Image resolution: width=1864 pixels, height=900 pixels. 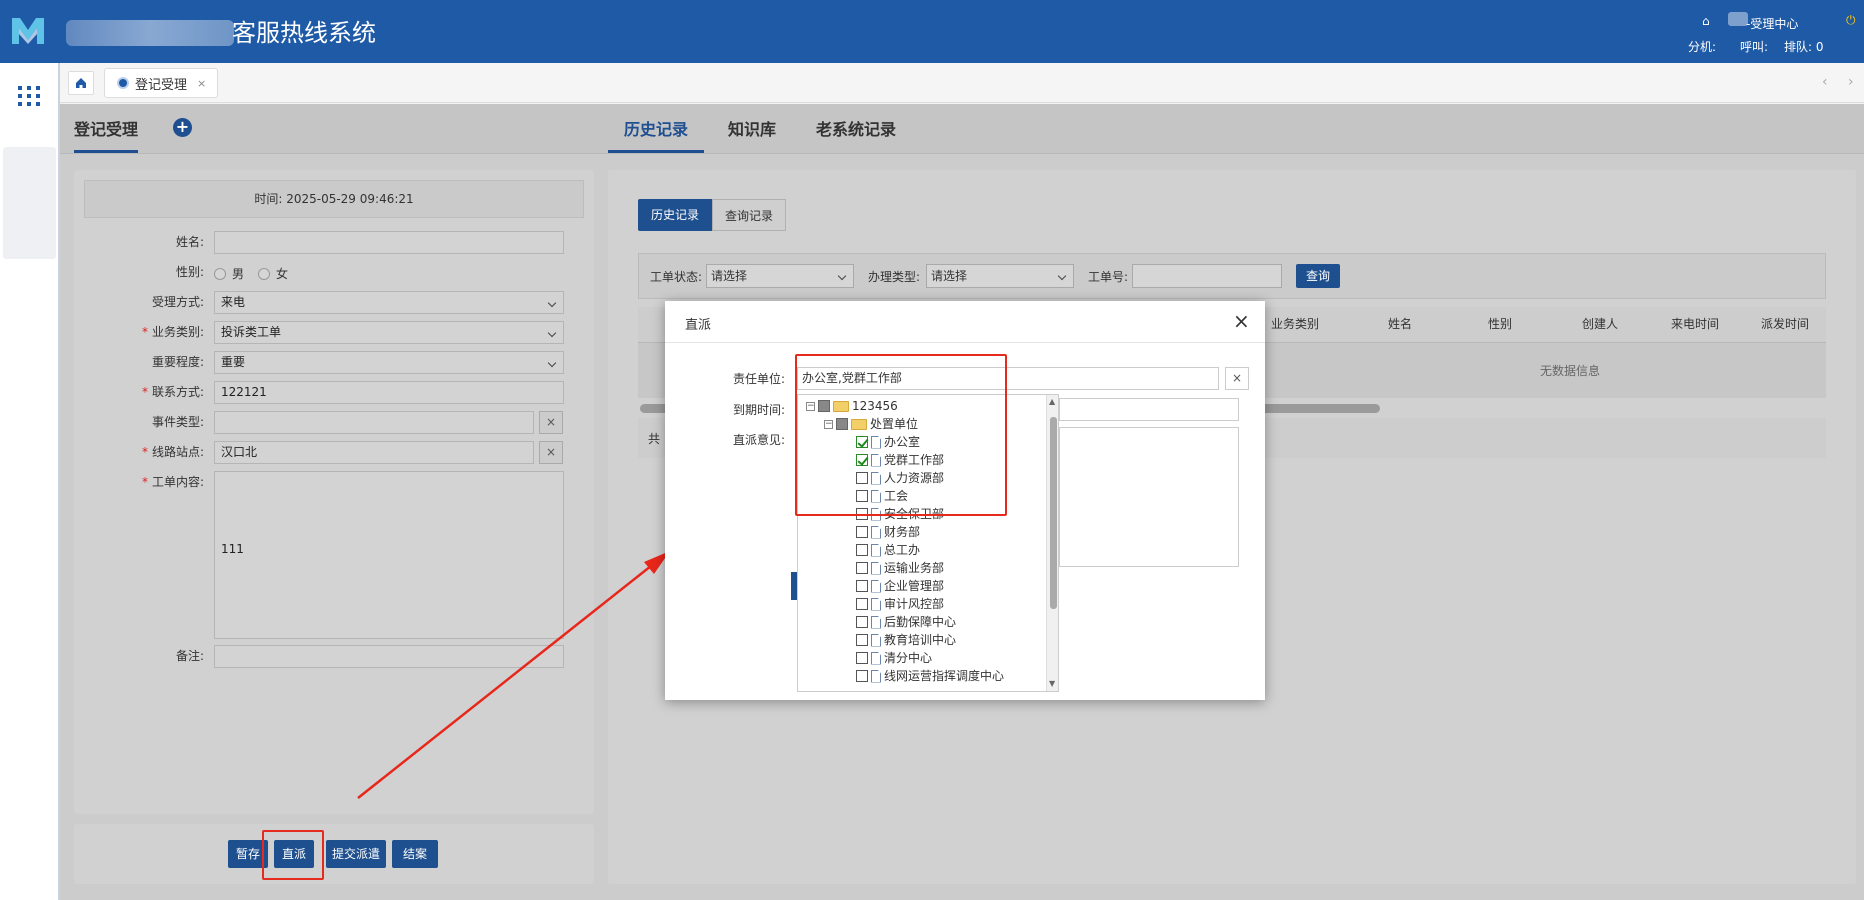 I want to click on unit-label: 责任单位:, so click(x=758, y=379).